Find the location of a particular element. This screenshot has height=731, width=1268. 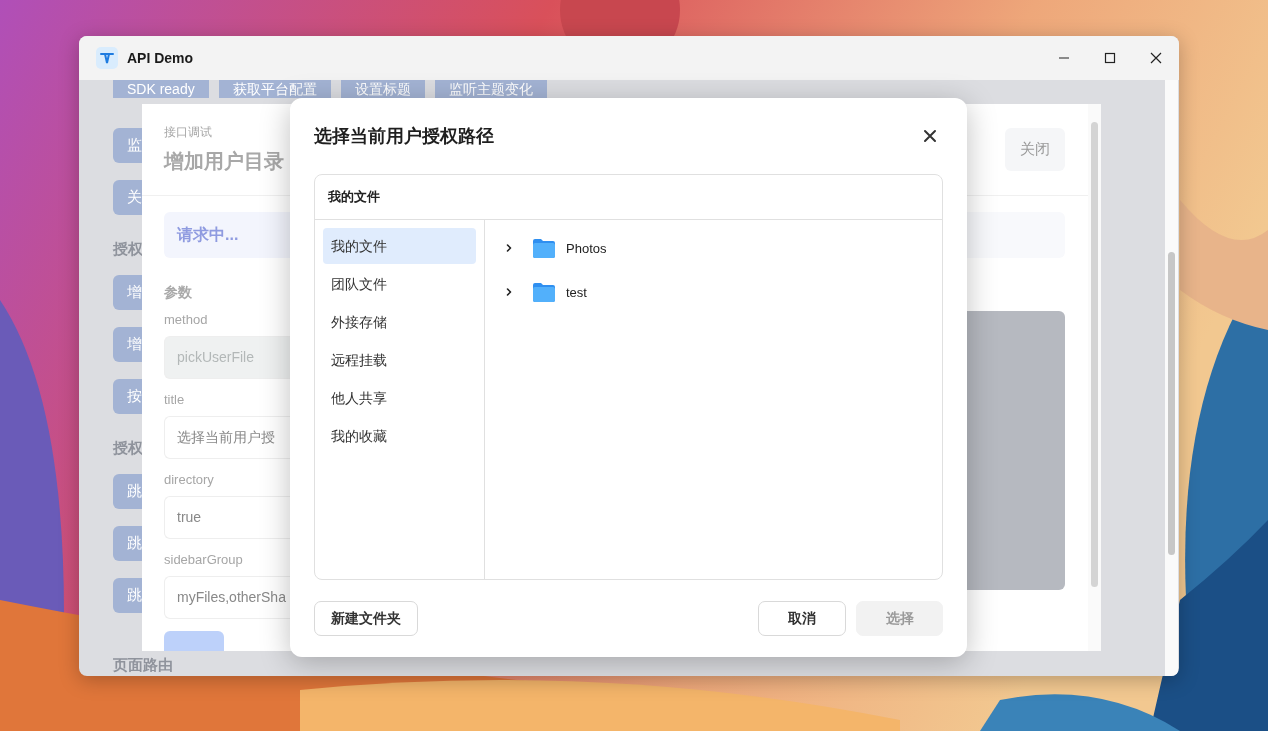

window-title: API Demo is located at coordinates (160, 58).